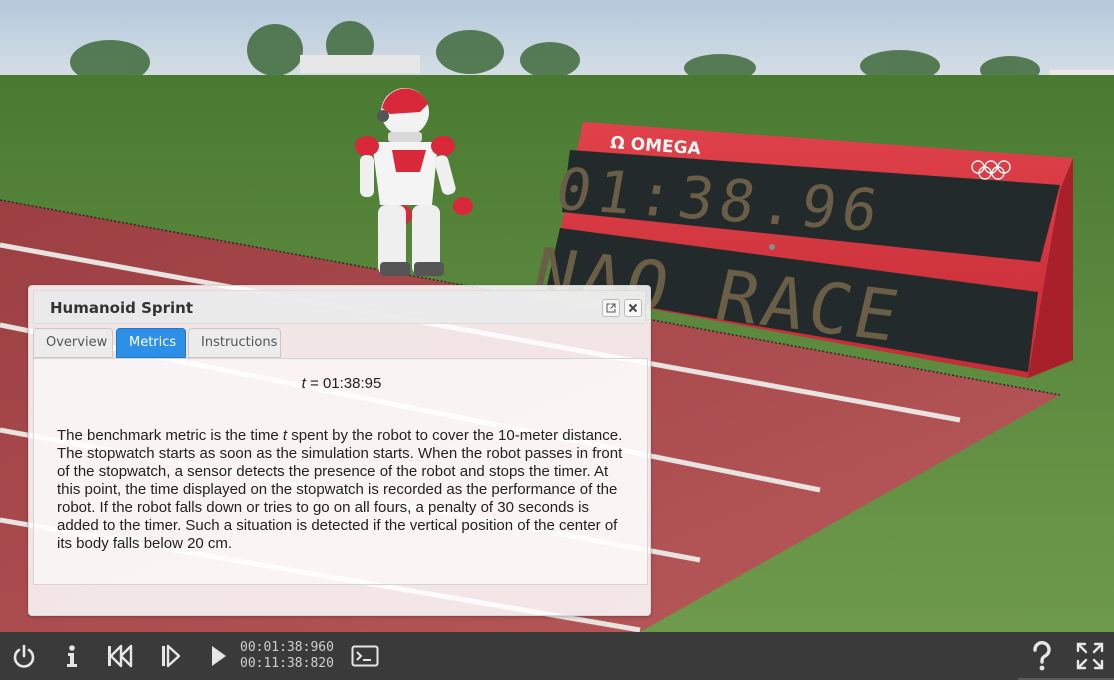  I want to click on help-icon, so click(1042, 656).